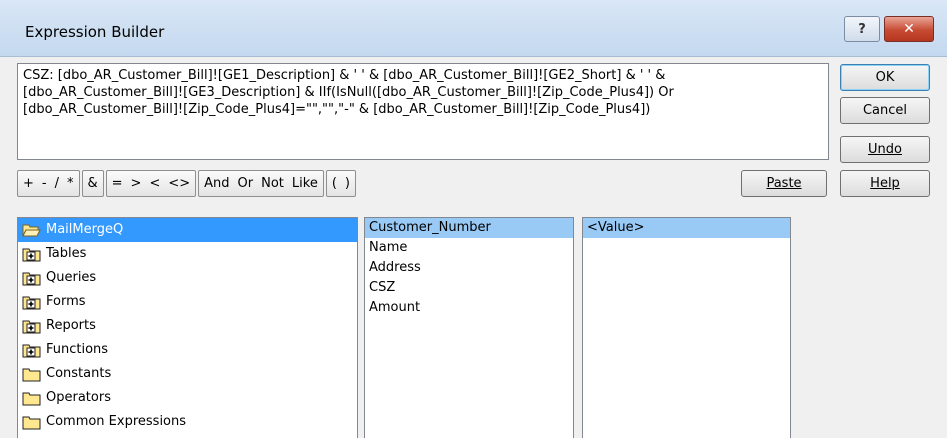 The height and width of the screenshot is (438, 947). I want to click on operator-group-arithmetic: + - / *, so click(48, 183).